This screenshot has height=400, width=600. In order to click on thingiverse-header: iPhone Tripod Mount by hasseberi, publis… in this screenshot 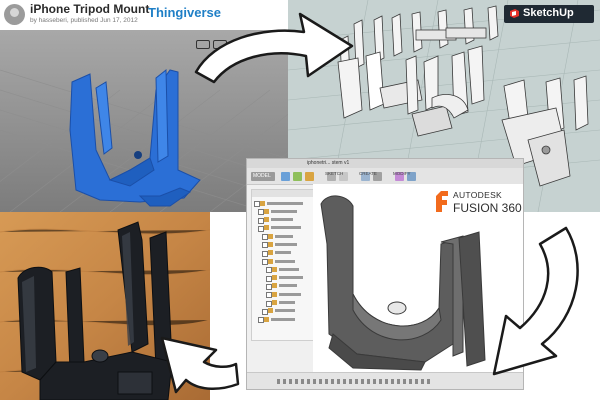, I will do `click(146, 15)`.